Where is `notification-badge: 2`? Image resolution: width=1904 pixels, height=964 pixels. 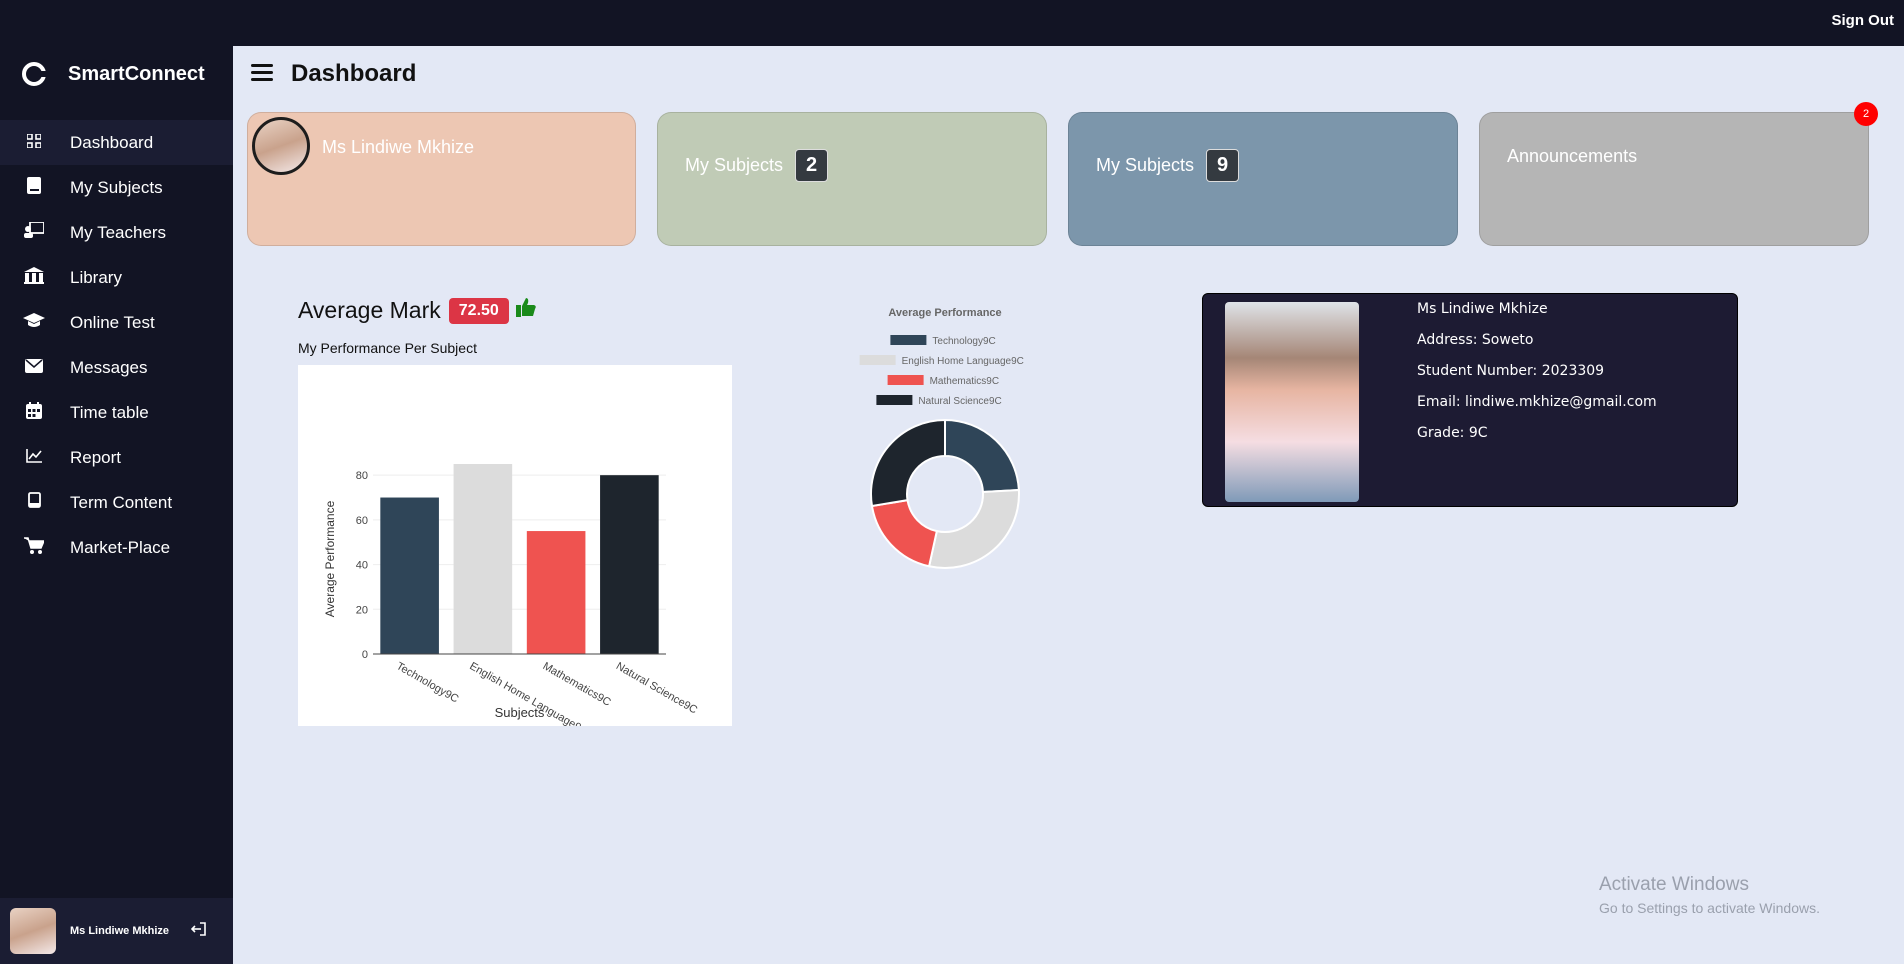 notification-badge: 2 is located at coordinates (1866, 114).